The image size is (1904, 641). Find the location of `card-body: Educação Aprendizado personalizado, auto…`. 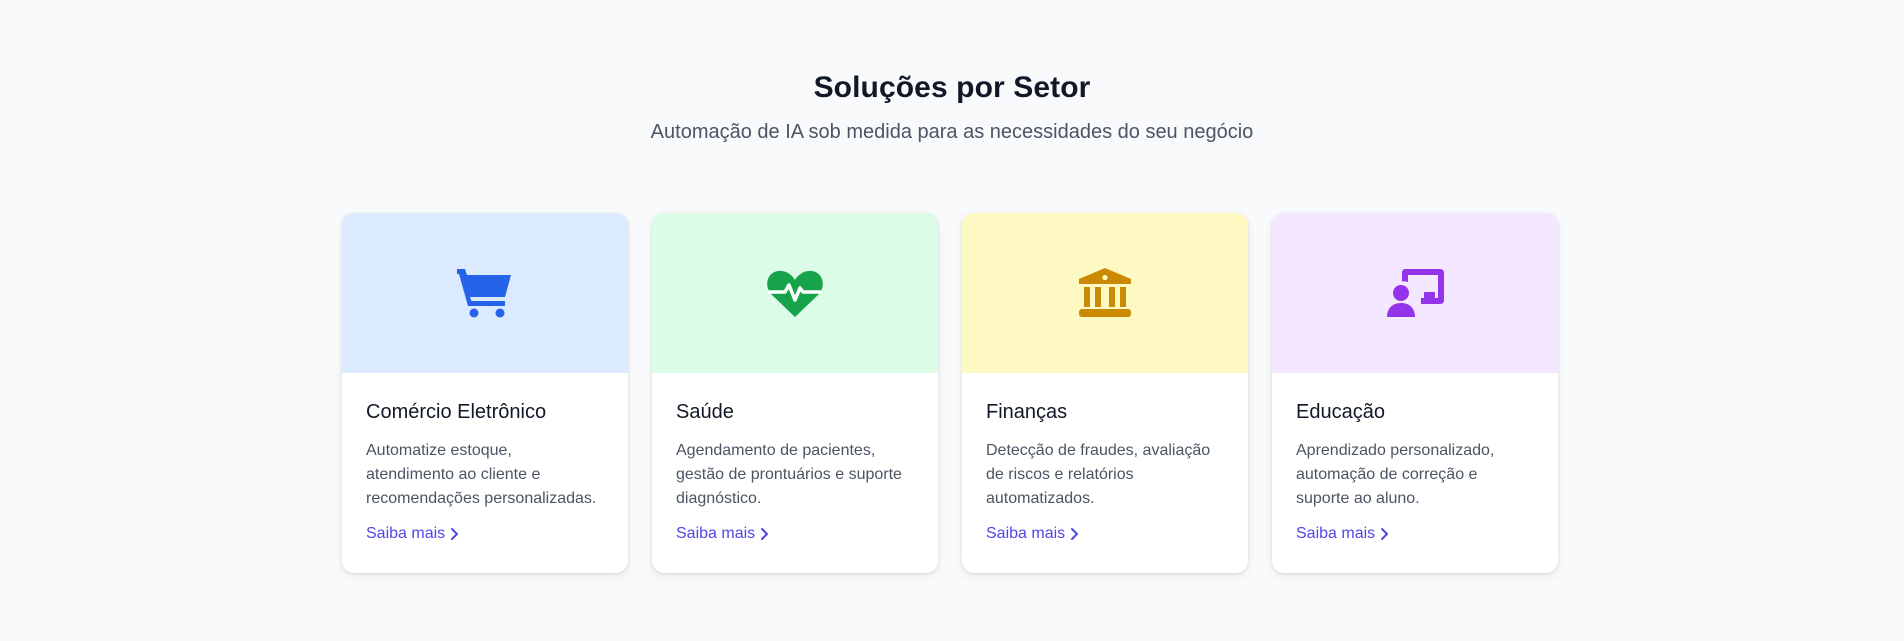

card-body: Educação Aprendizado personalizado, auto… is located at coordinates (1415, 458).